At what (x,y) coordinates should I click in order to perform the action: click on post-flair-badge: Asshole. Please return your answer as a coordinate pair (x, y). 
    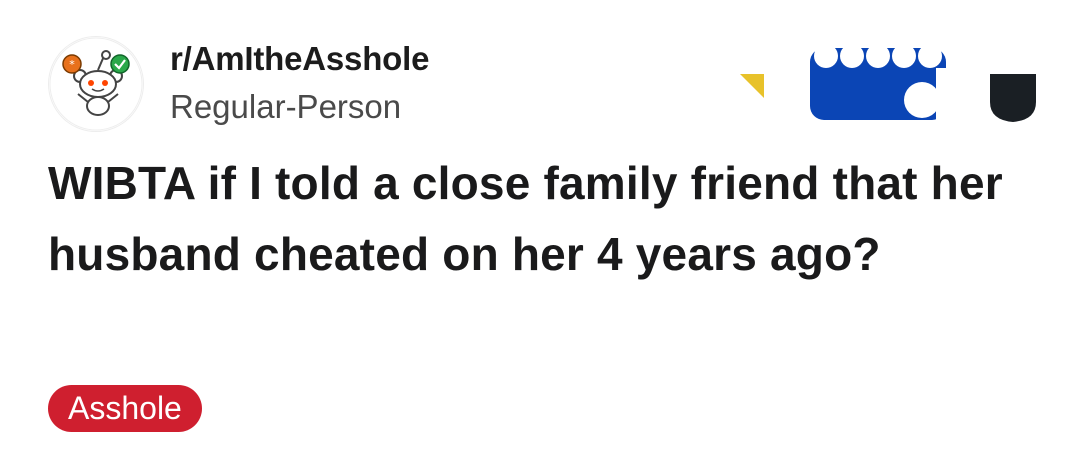
    Looking at the image, I should click on (125, 408).